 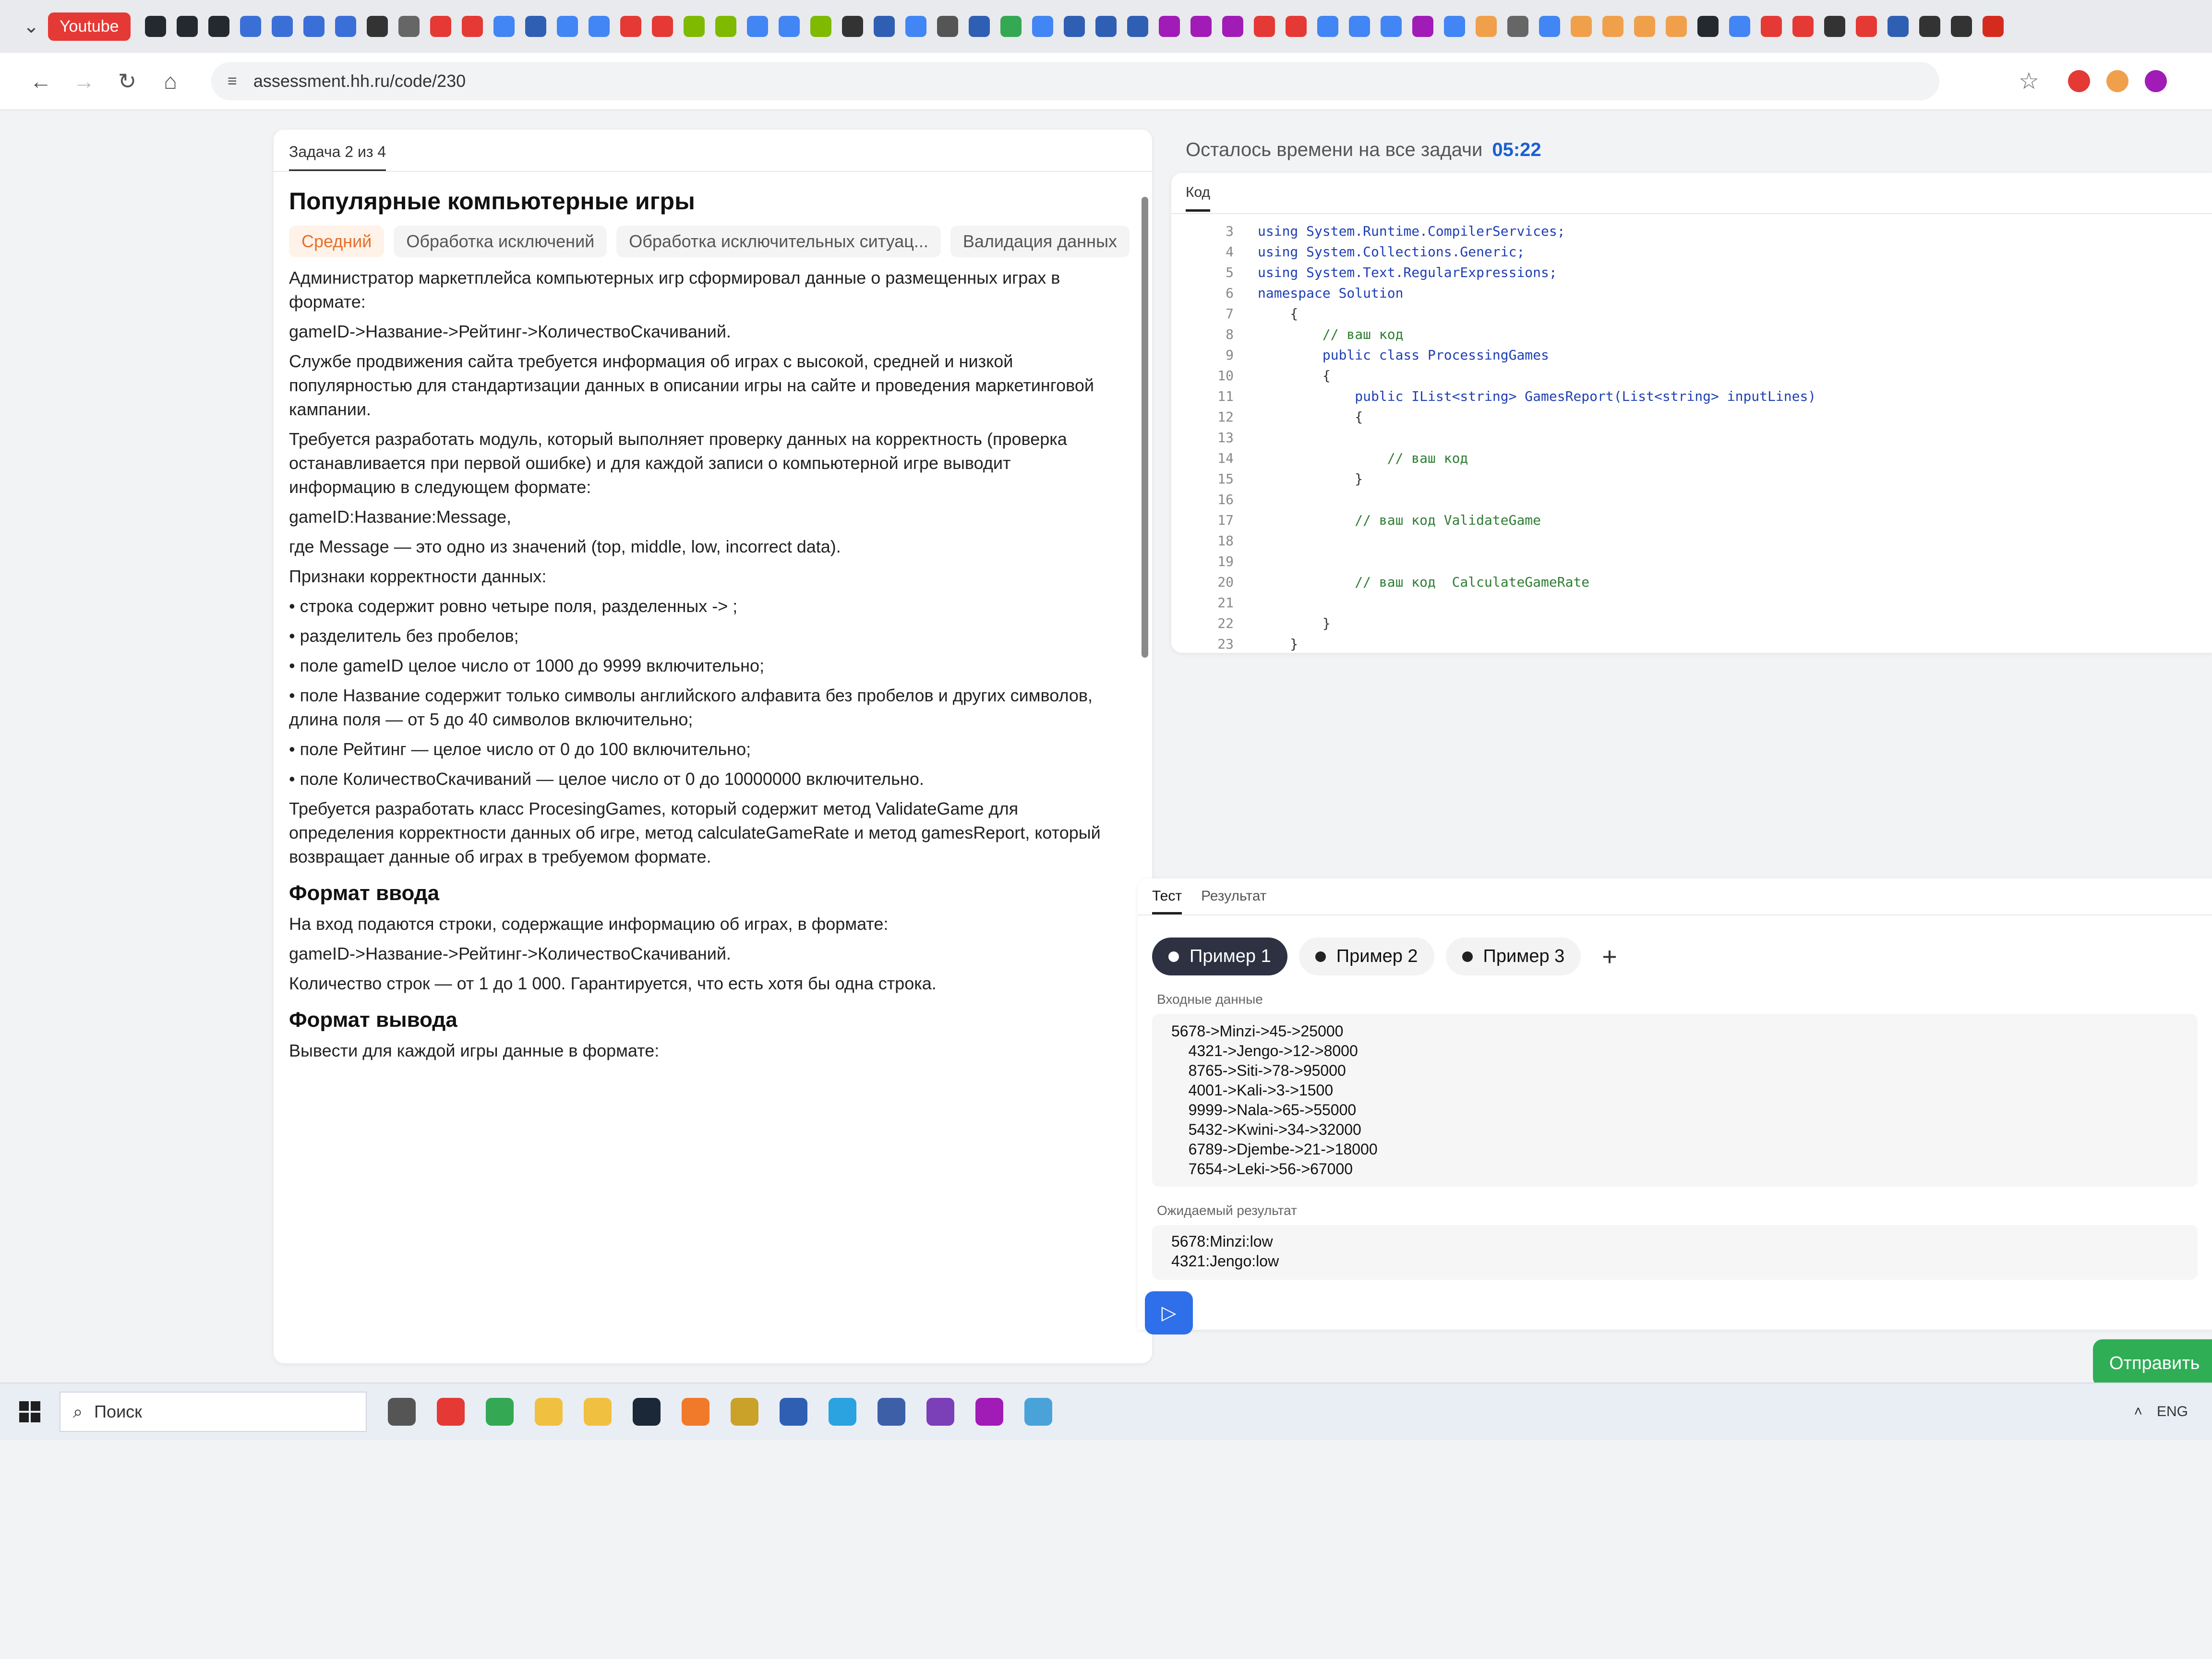 I want to click on steam-icon, so click(x=647, y=1412).